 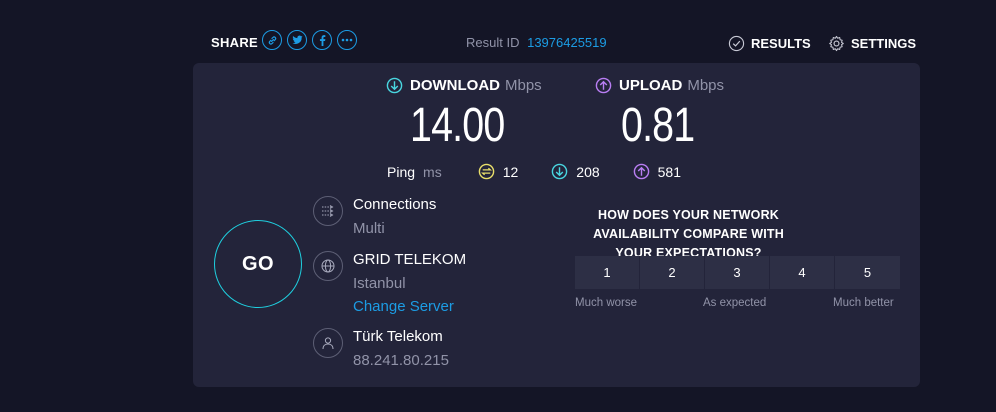 What do you see at coordinates (309, 40) in the screenshot?
I see `share-icons` at bounding box center [309, 40].